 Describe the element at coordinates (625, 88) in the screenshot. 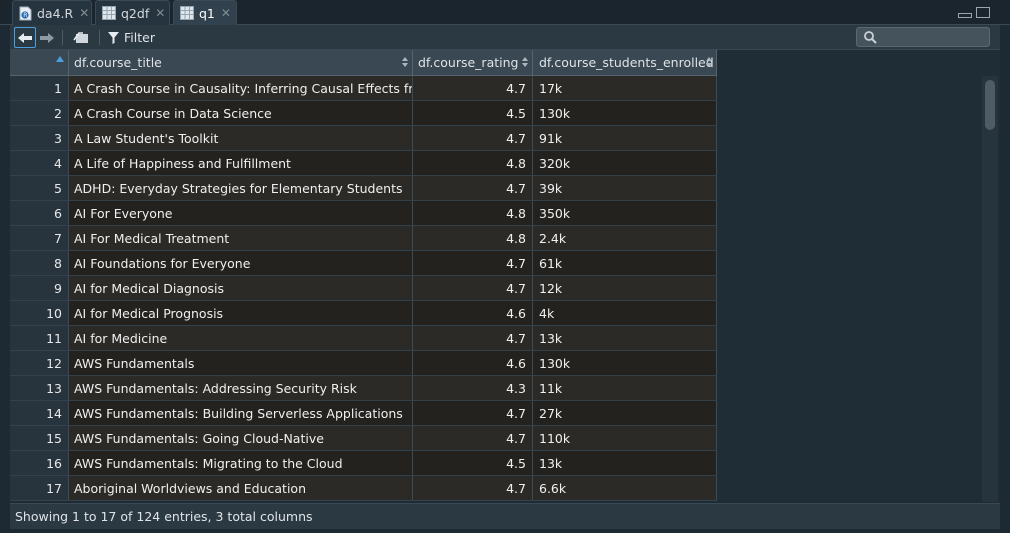

I see `cell-students-enrolled: 17k` at that location.